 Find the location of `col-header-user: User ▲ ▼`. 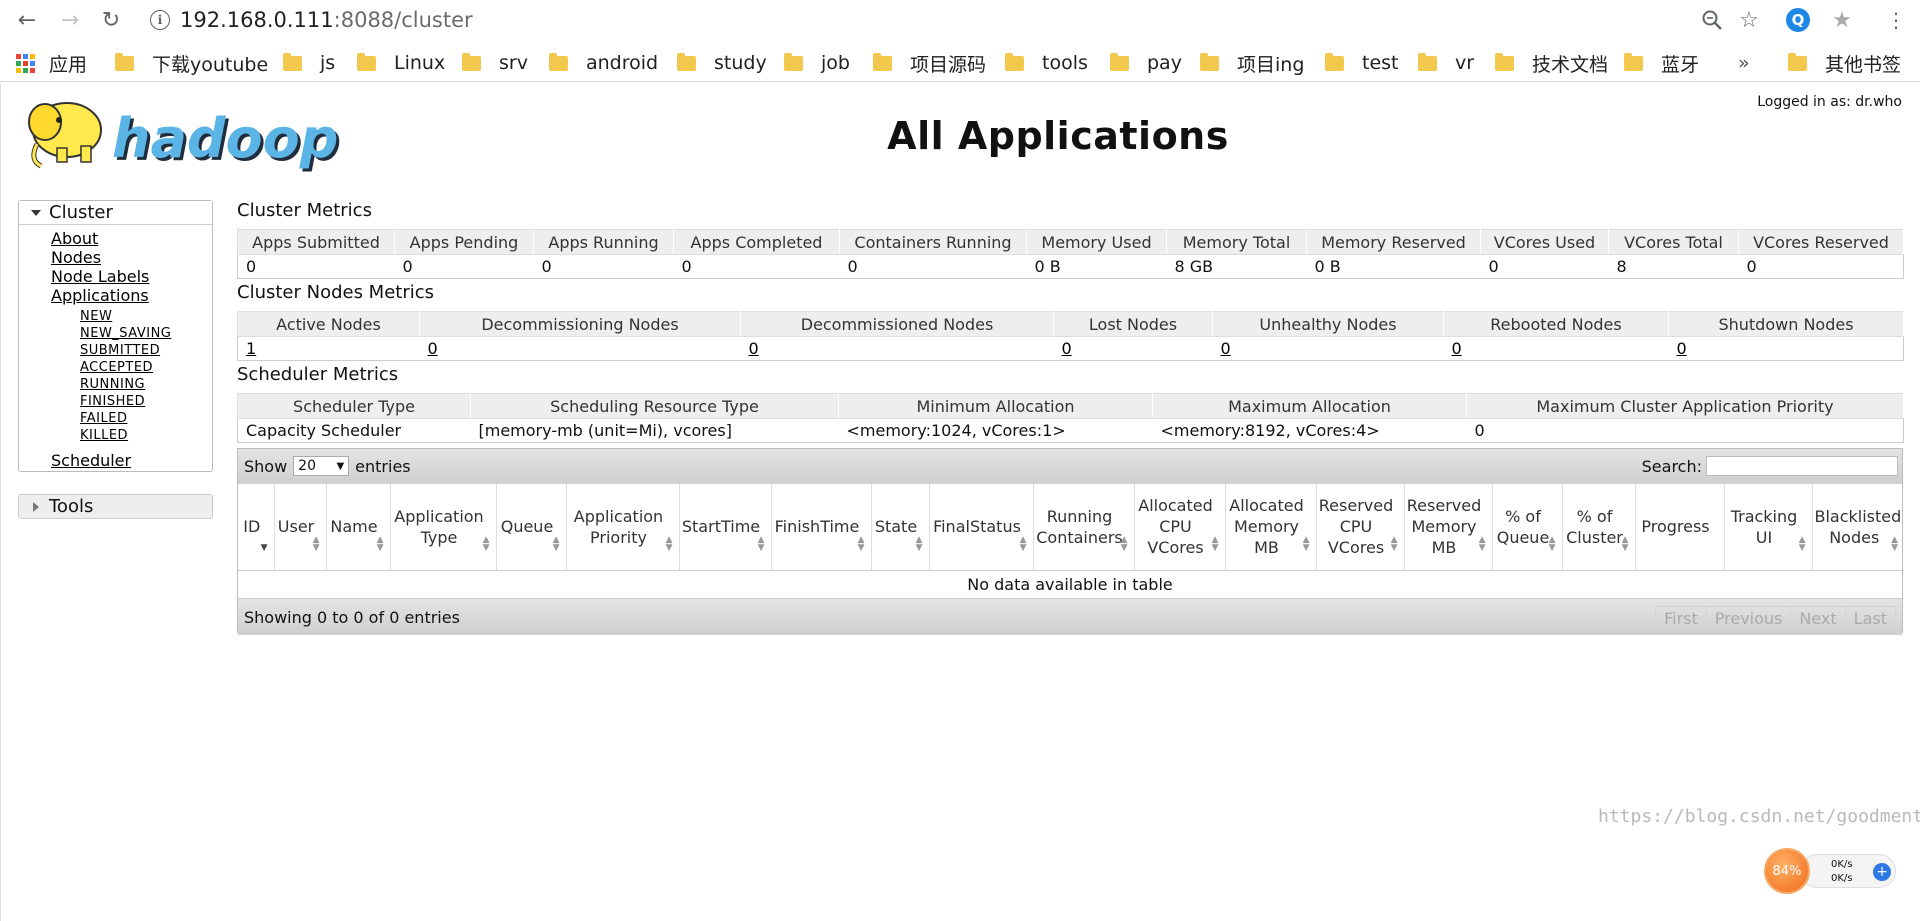

col-header-user: User ▲ ▼ is located at coordinates (300, 527).